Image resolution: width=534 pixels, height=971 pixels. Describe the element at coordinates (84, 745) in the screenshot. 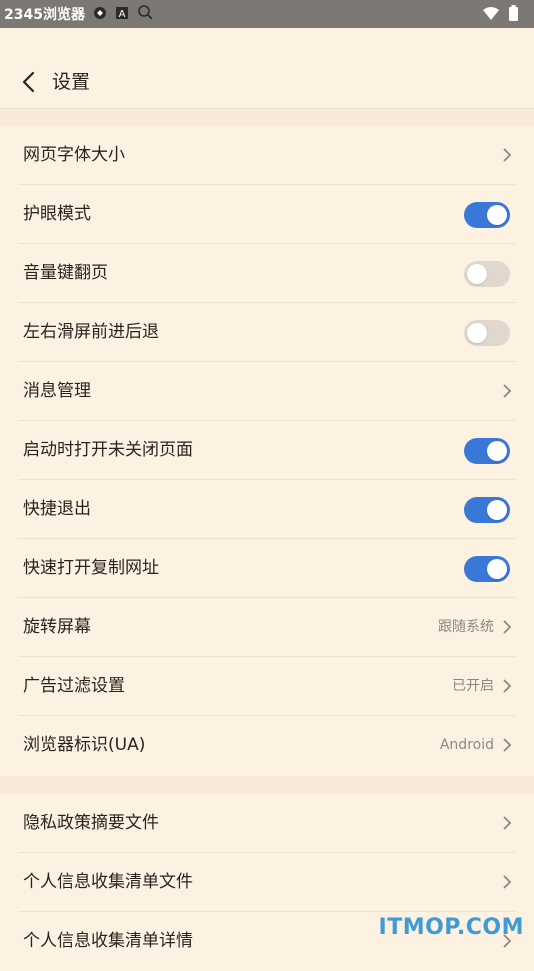

I see `setting-label: 浏览器标识(UA)` at that location.